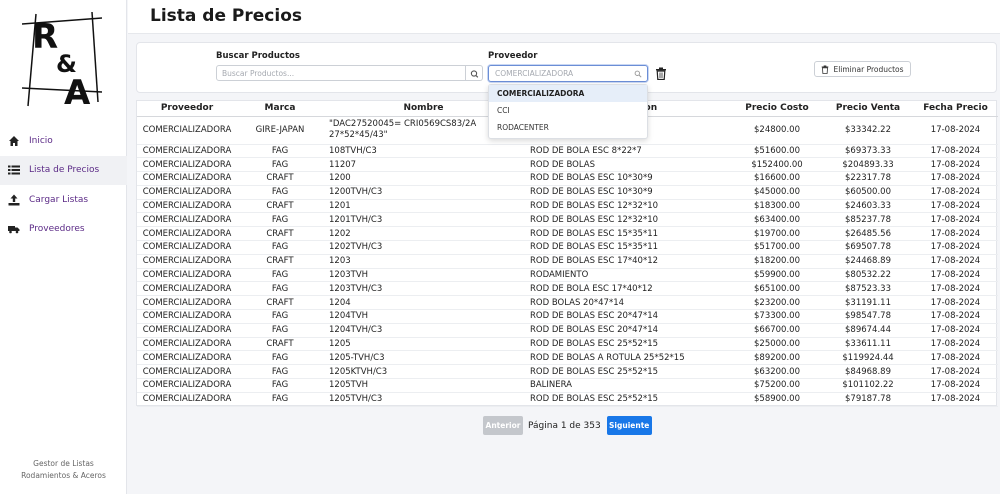 The height and width of the screenshot is (494, 1000). What do you see at coordinates (868, 372) in the screenshot?
I see `sale-price-cell: $84968.89` at bounding box center [868, 372].